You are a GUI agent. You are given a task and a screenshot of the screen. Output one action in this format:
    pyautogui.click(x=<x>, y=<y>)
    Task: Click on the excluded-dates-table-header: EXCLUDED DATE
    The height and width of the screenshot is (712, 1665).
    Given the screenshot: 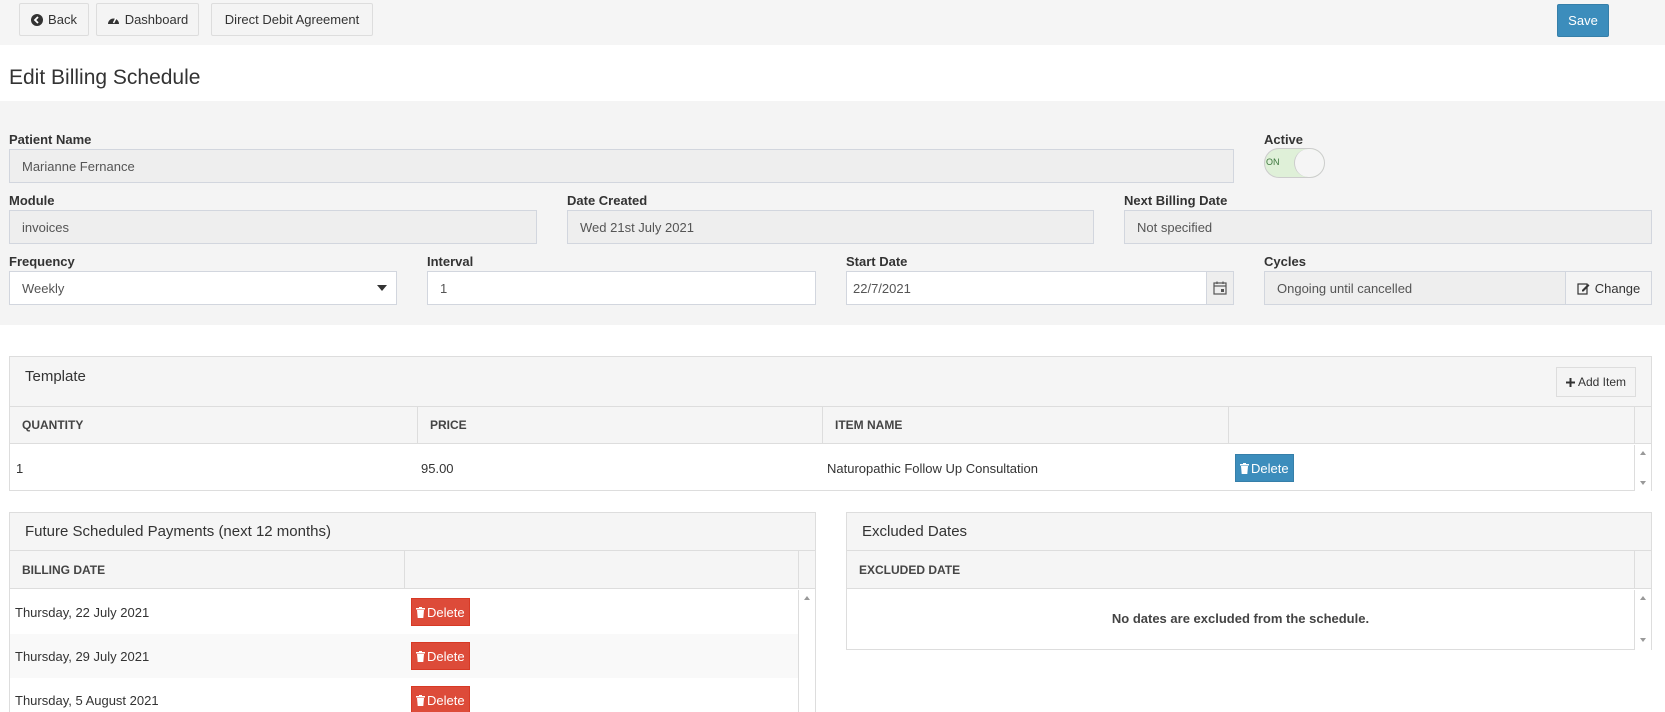 What is the action you would take?
    pyautogui.click(x=1249, y=570)
    